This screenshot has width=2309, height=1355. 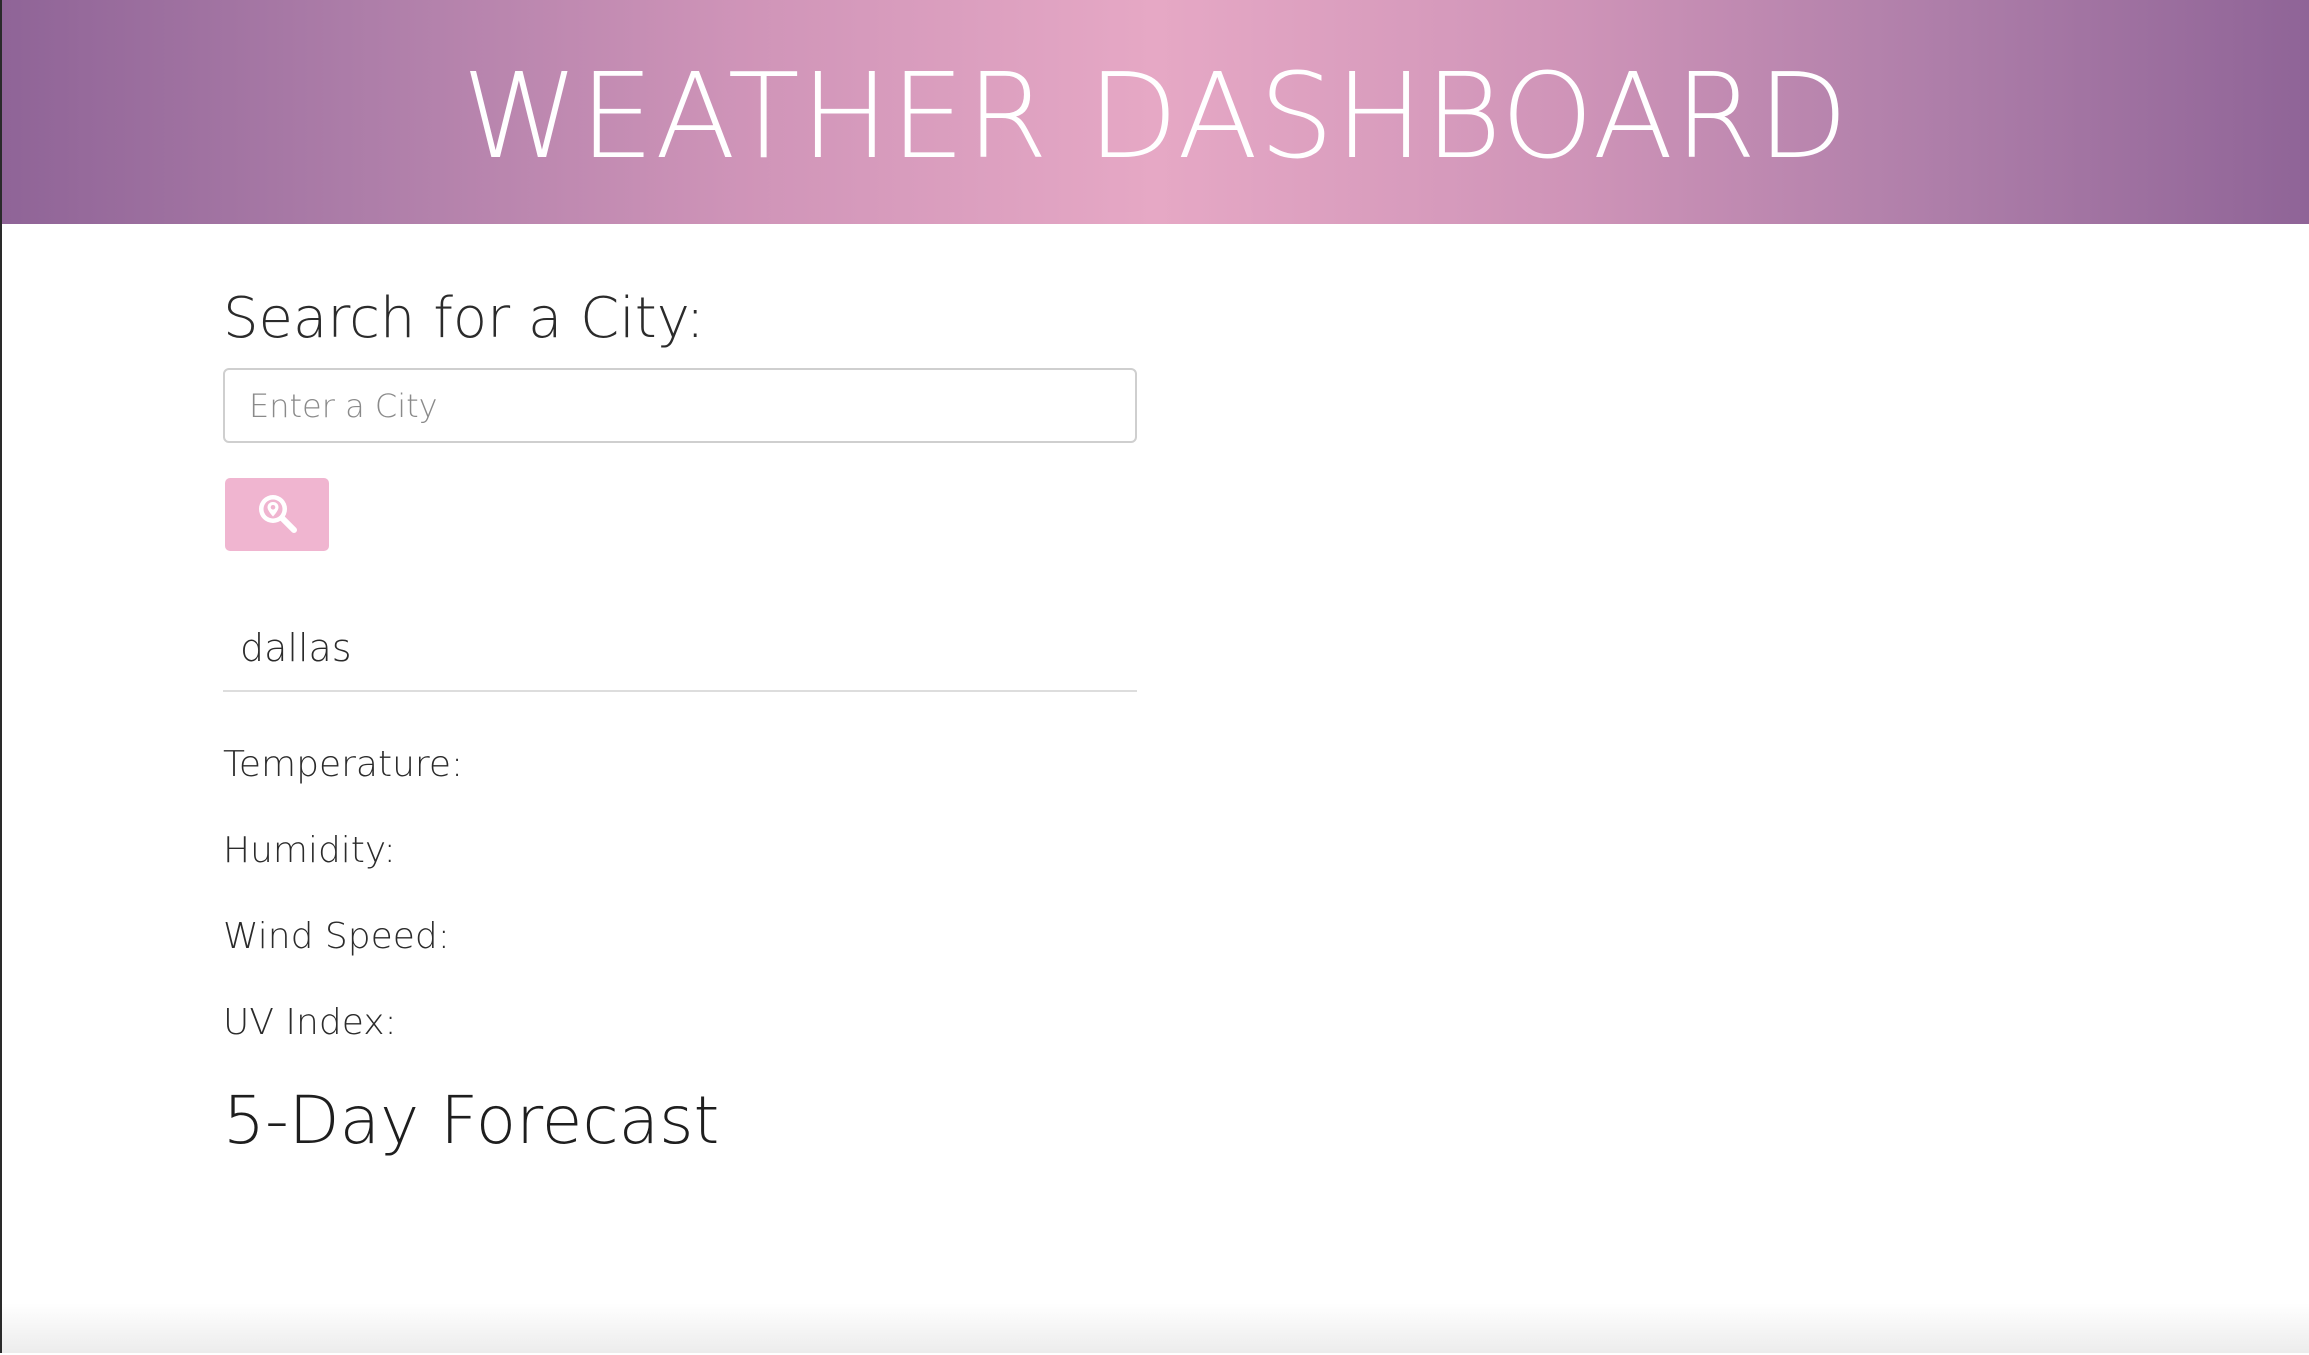 What do you see at coordinates (680, 405) in the screenshot?
I see `city-search-input` at bounding box center [680, 405].